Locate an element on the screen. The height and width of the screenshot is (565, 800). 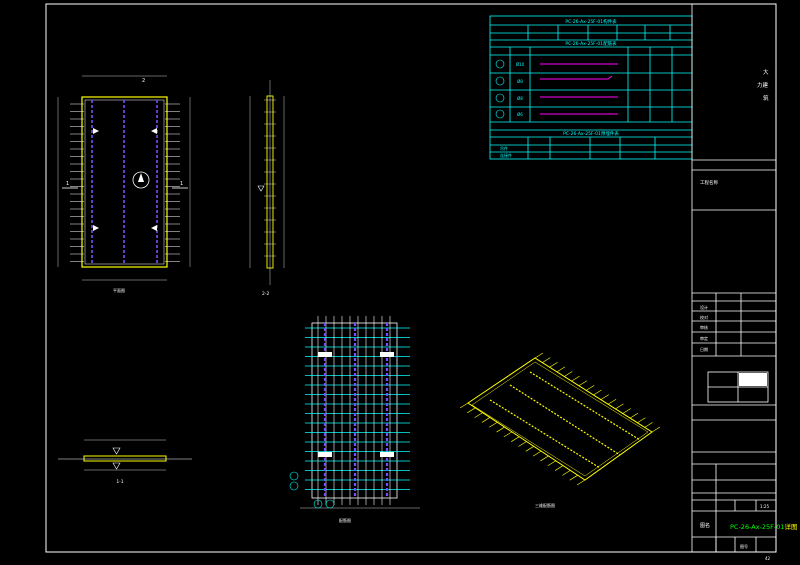
rebar-shape-sketches is located at coordinates (579, 89).